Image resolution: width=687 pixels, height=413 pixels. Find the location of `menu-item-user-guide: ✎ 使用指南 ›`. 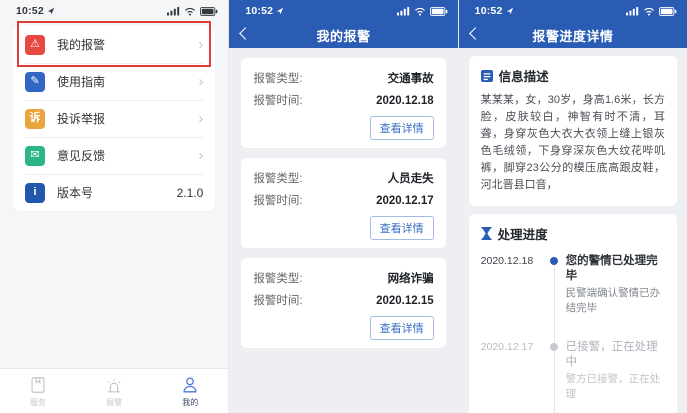

menu-item-user-guide: ✎ 使用指南 › is located at coordinates (114, 81).